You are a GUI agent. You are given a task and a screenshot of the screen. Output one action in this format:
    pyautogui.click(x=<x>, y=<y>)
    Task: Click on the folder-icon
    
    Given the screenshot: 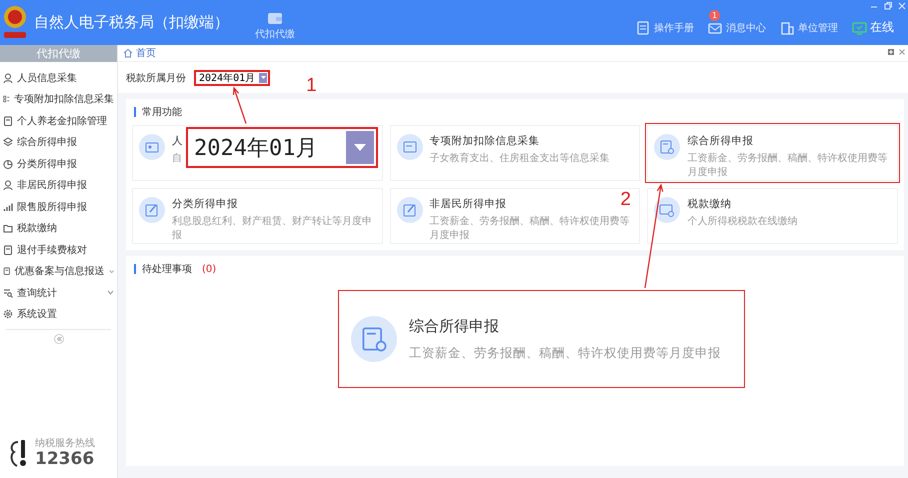 What is the action you would take?
    pyautogui.click(x=8, y=228)
    